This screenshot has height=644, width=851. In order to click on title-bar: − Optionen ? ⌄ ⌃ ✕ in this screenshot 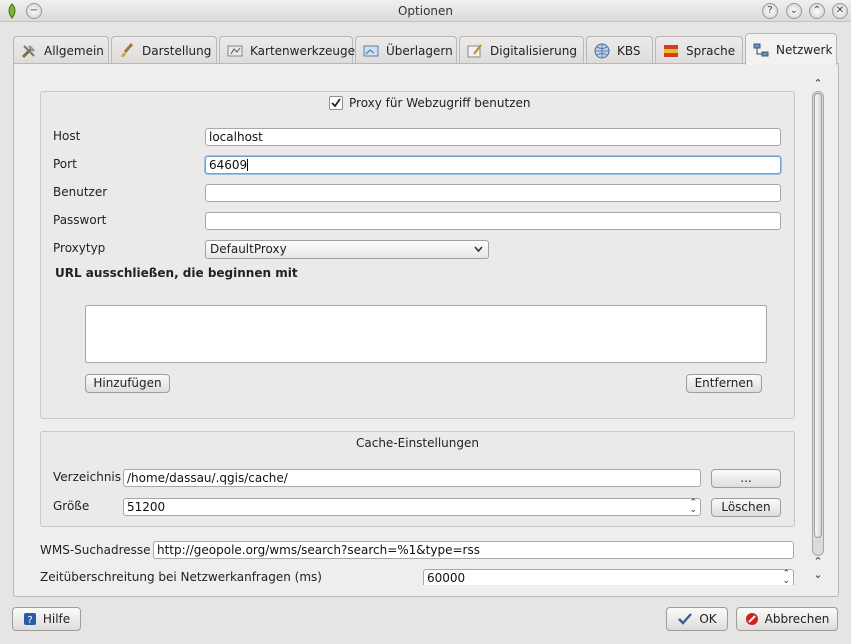, I will do `click(425, 11)`.